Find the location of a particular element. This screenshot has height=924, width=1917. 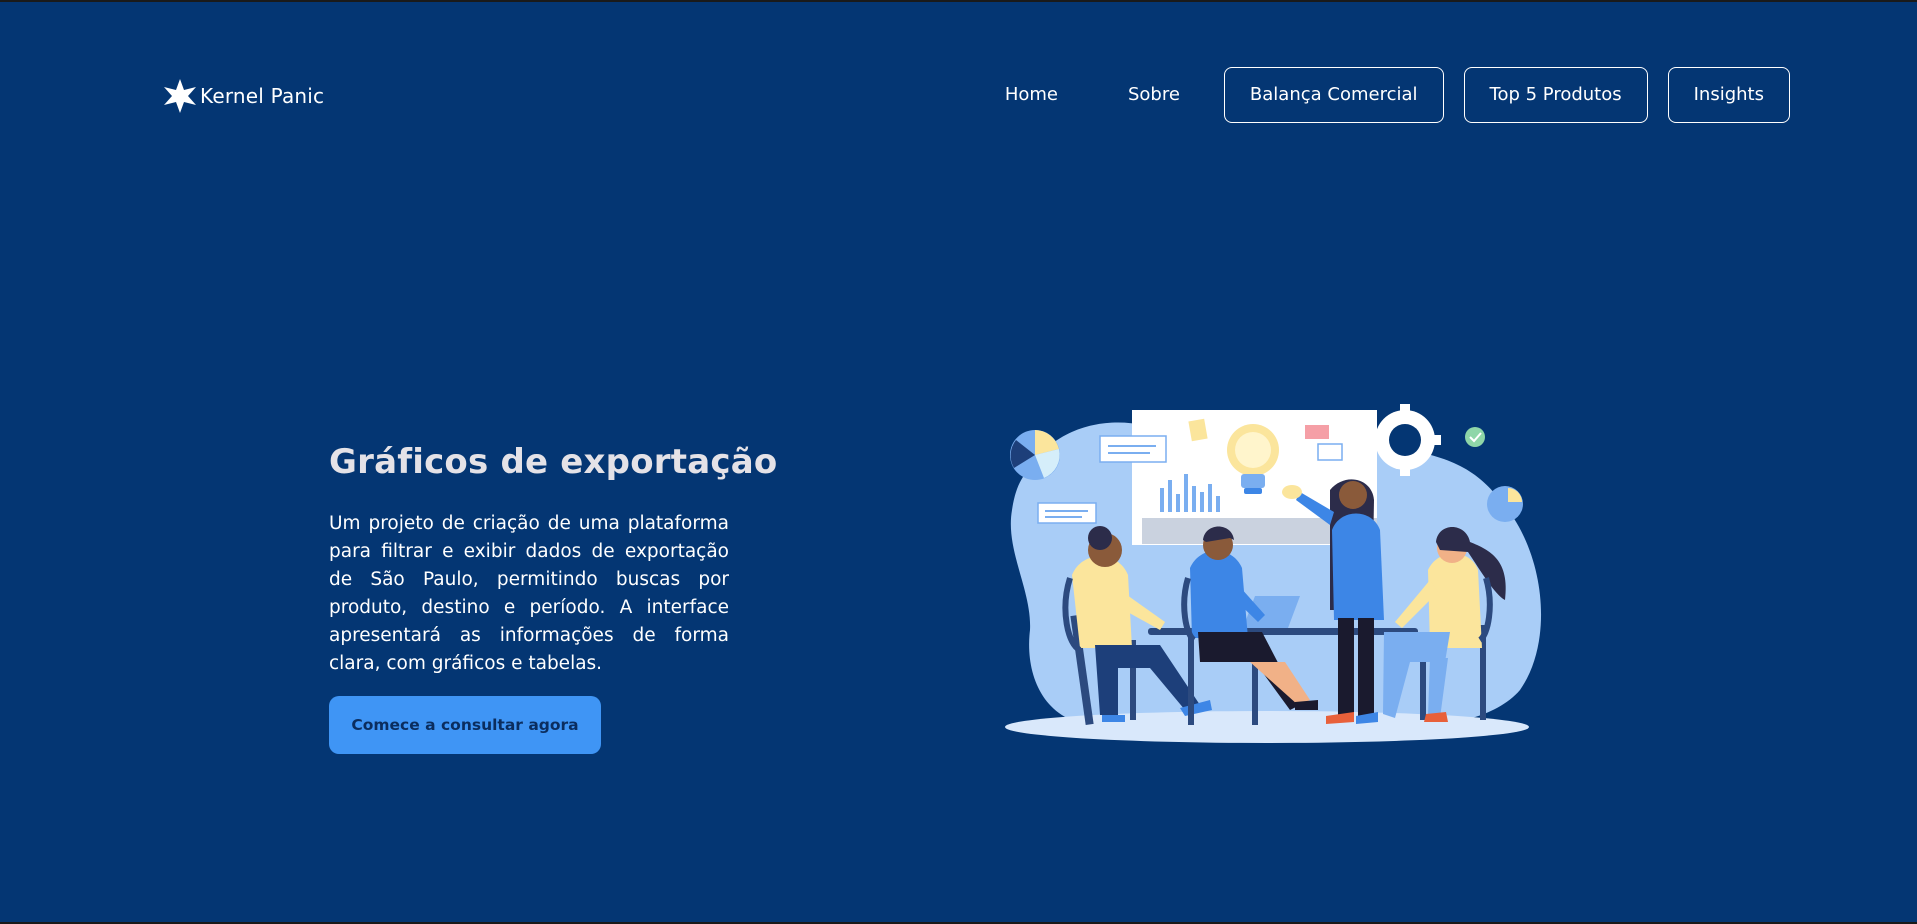

nav-button-top-5-produtos: Top 5 Produtos is located at coordinates (1555, 95).